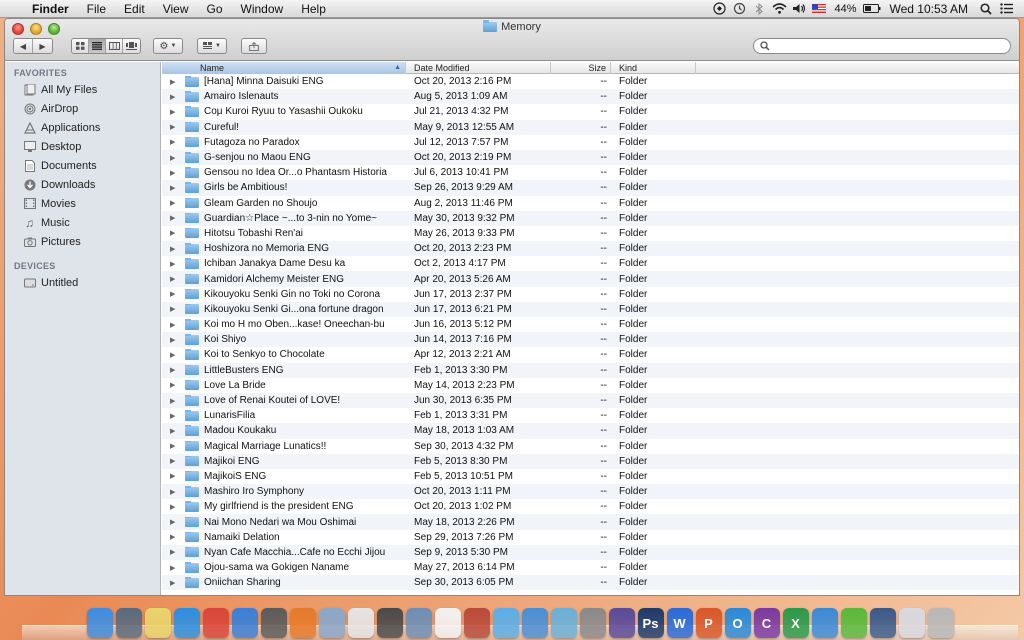 This screenshot has width=1024, height=640. I want to click on lync-icon, so click(824, 623).